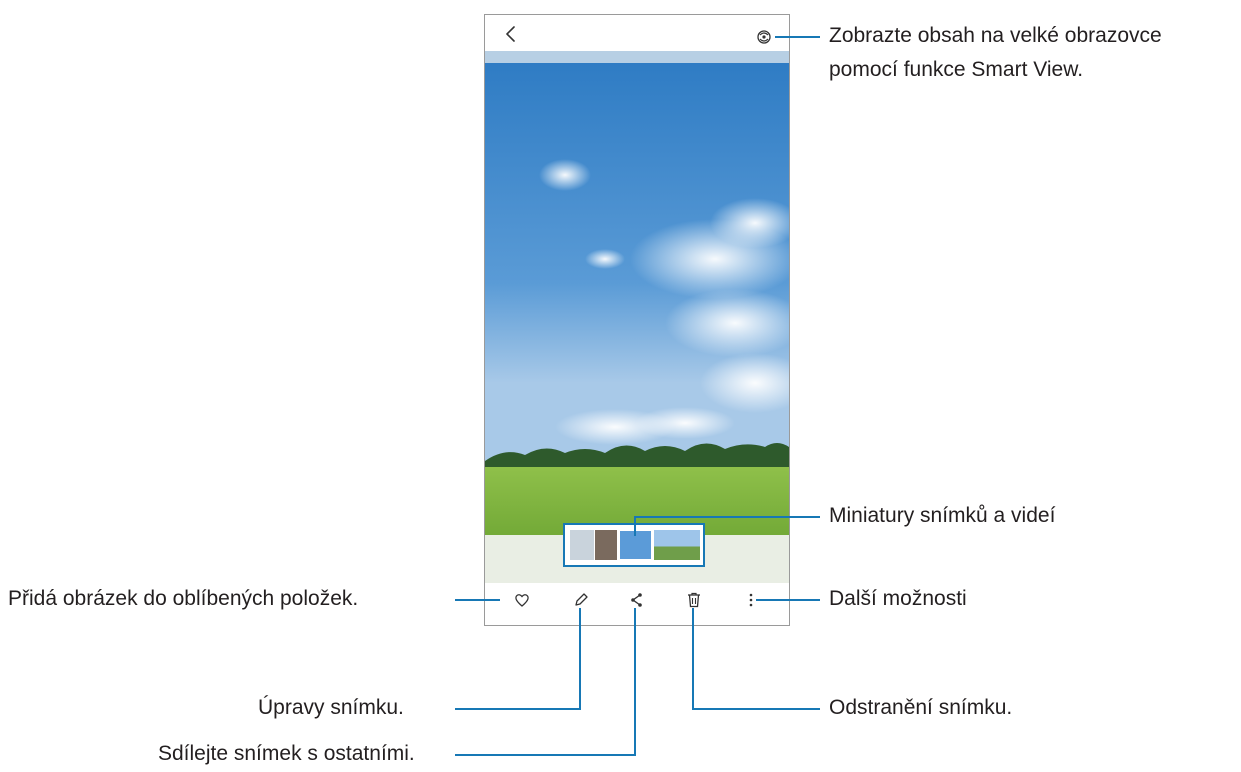 This screenshot has width=1241, height=772. What do you see at coordinates (331, 707) in the screenshot?
I see `callout-edit: Úpravy snímku.` at bounding box center [331, 707].